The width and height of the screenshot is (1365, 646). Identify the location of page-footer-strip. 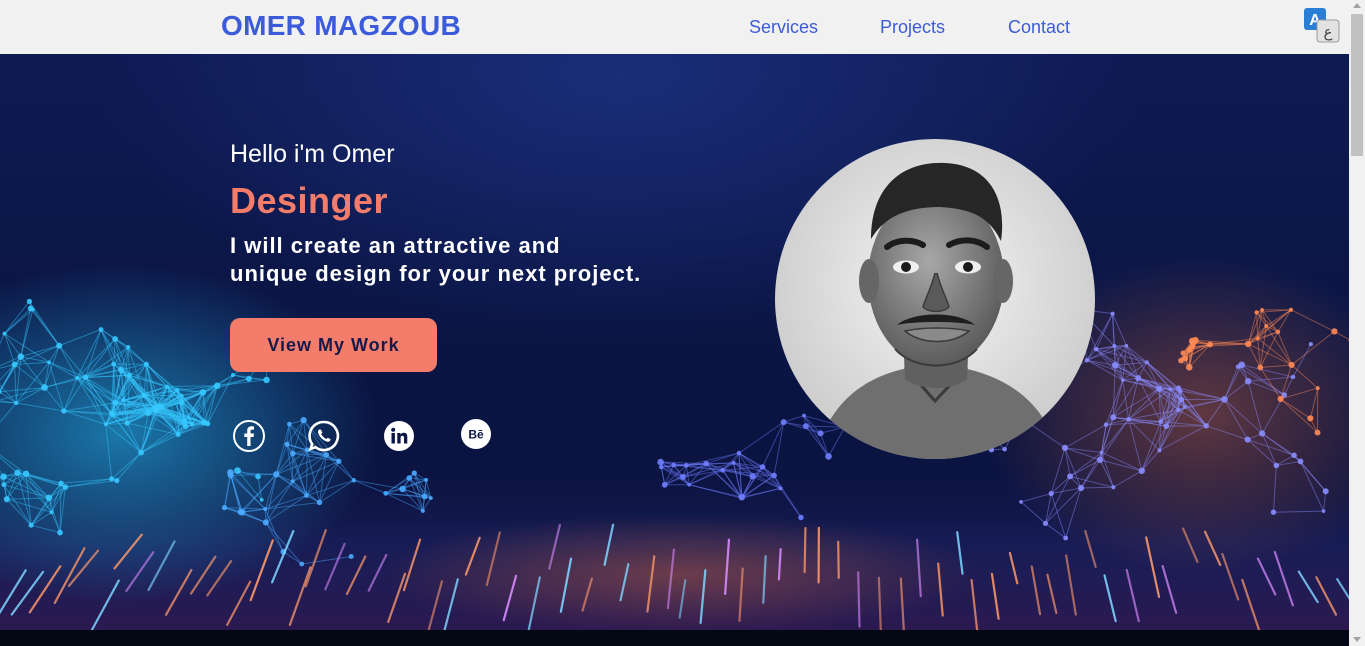
(674, 638).